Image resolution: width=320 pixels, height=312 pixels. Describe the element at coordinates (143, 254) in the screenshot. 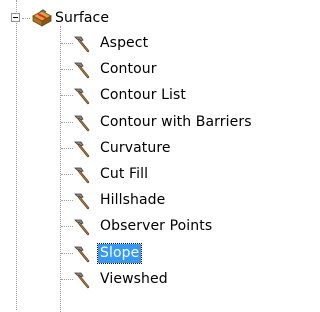

I see `tool-item-slope: Slope` at that location.